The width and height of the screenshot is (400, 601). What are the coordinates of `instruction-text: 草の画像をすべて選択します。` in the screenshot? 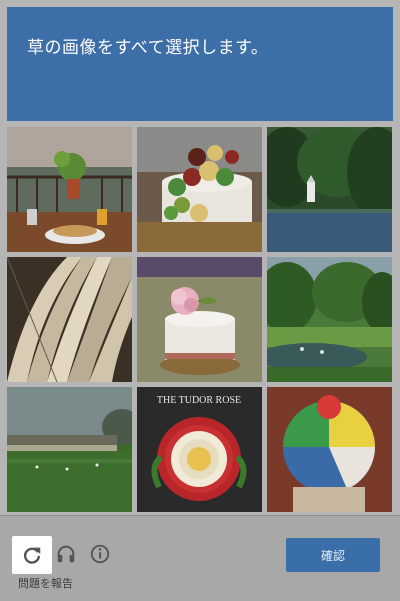 It's located at (148, 48).